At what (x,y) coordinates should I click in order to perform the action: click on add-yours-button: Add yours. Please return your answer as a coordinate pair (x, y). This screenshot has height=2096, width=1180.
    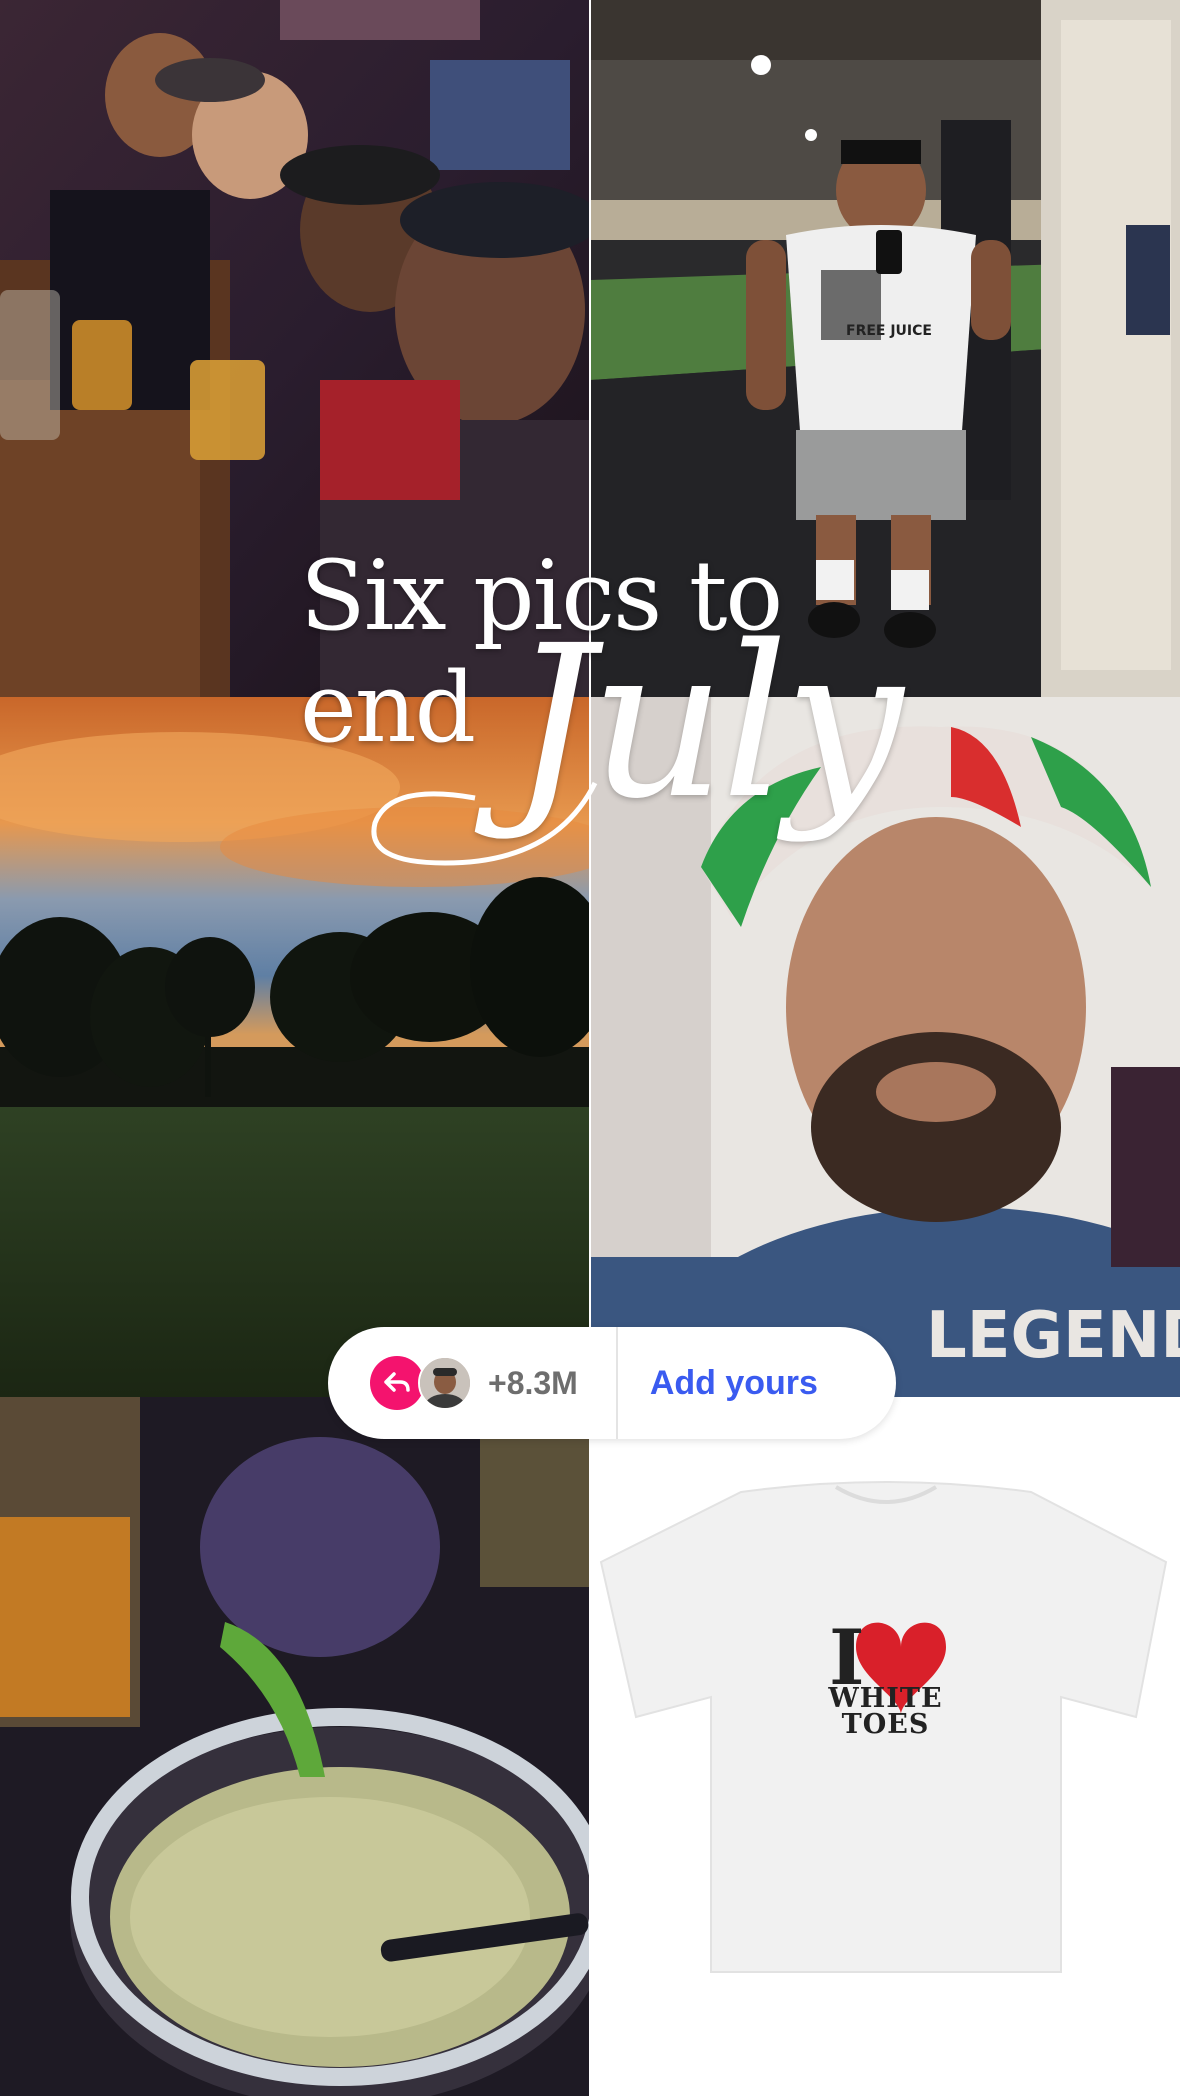
    Looking at the image, I should click on (734, 1383).